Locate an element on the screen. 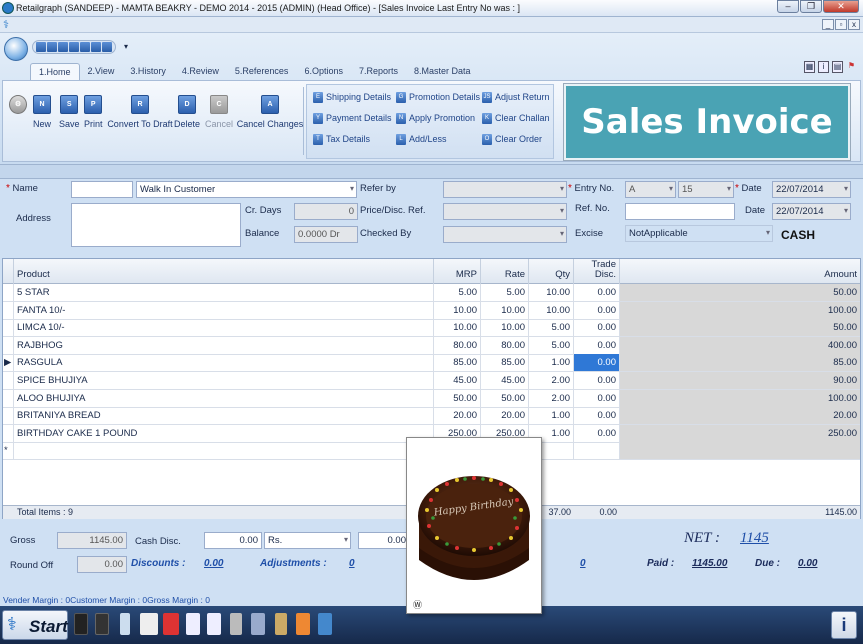  cell-rate: 20.00 is located at coordinates (505, 416).